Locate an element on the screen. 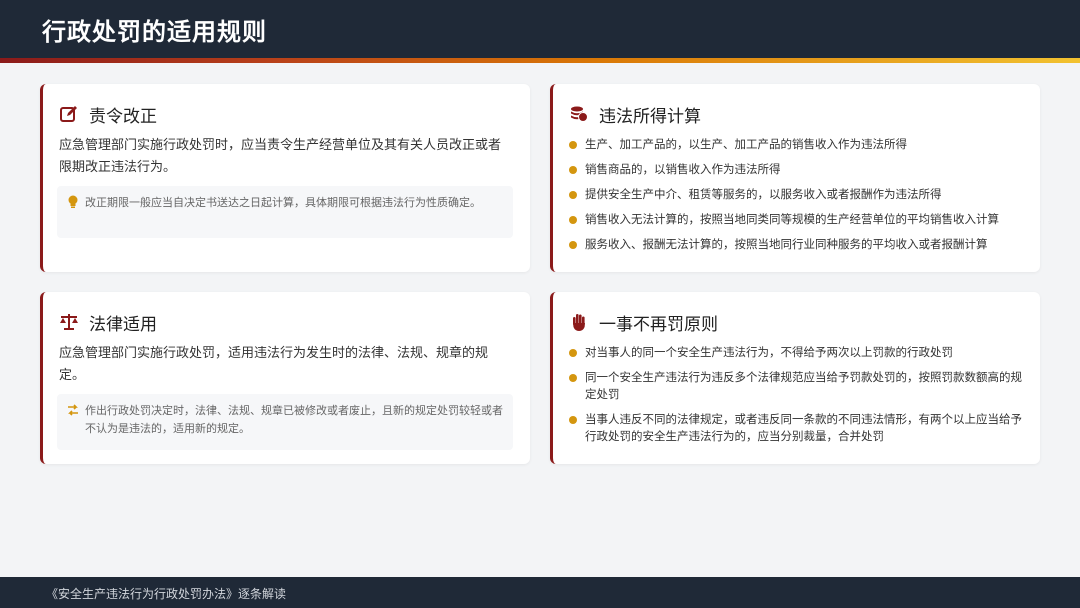 This screenshot has width=1080, height=608. card-law-description: 应急管理部门实施行政处罚，适用违法行为发生时的法律、法规、规章的规定。 is located at coordinates (274, 364).